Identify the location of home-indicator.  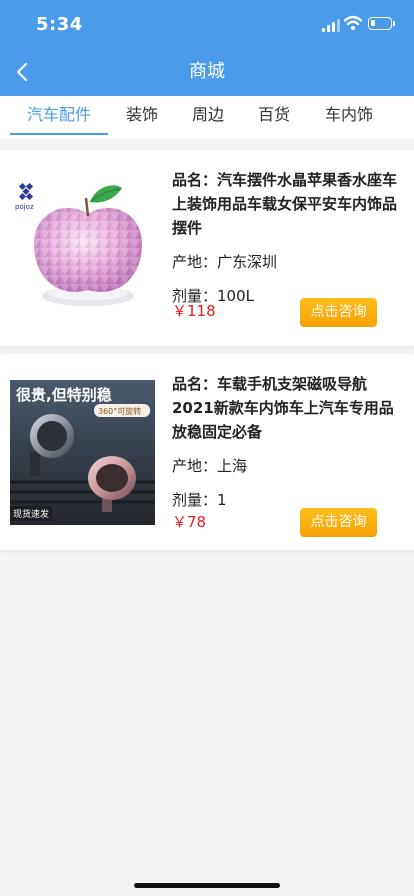
(207, 885).